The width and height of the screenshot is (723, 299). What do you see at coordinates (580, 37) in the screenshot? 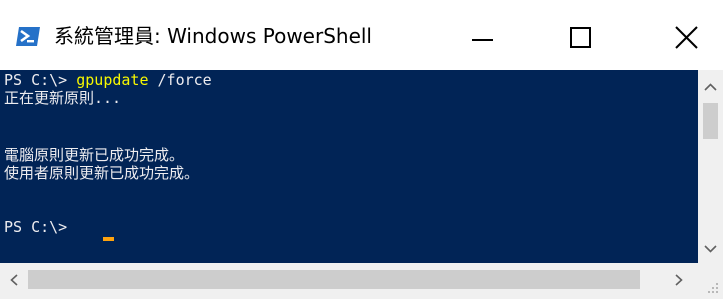
I see `maximize-icon` at bounding box center [580, 37].